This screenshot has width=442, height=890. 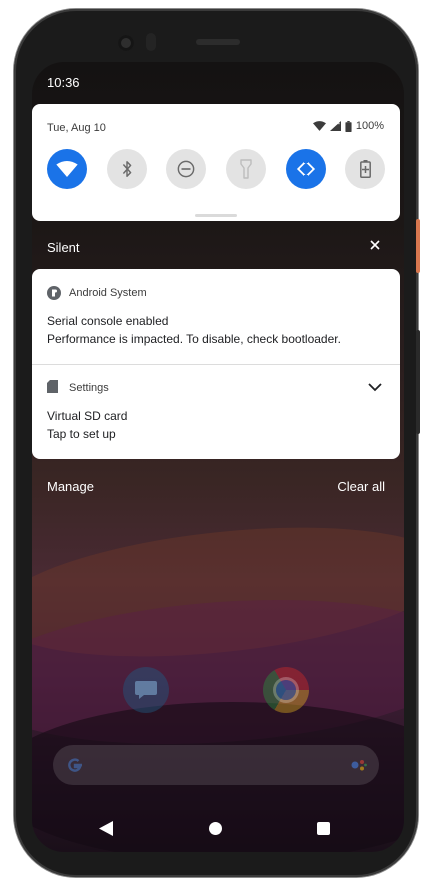 What do you see at coordinates (126, 43) in the screenshot?
I see `front-camera` at bounding box center [126, 43].